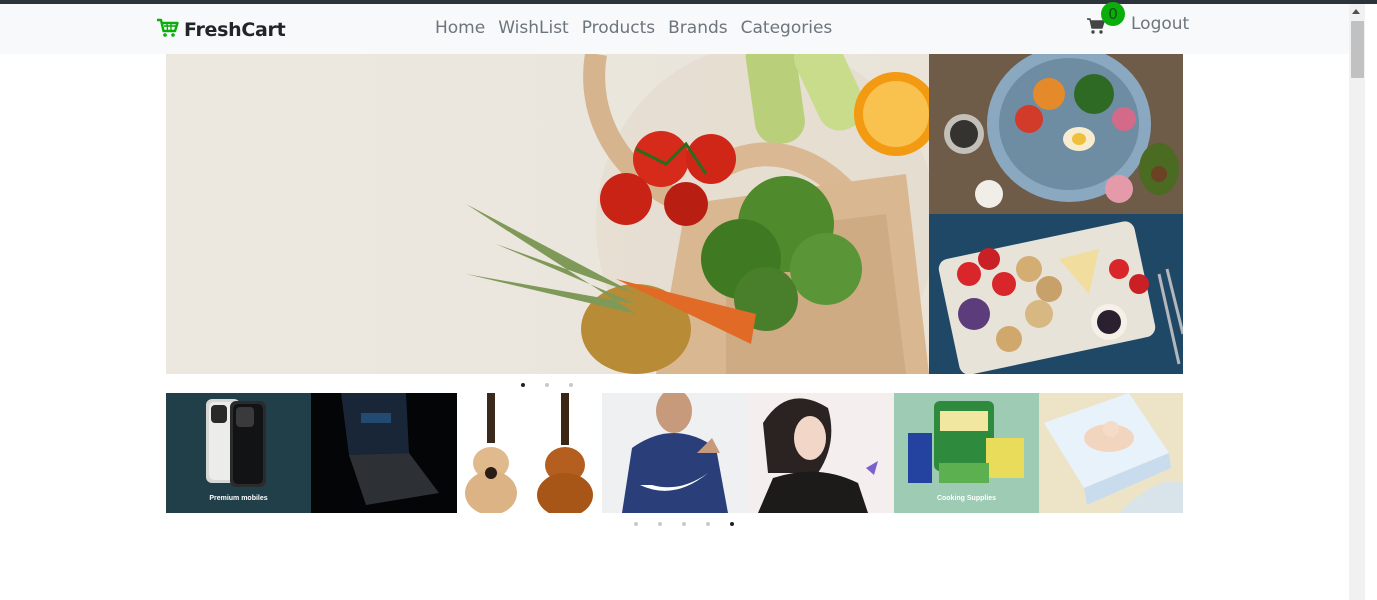 Image resolution: width=1377 pixels, height=600 pixels. I want to click on nav-link-wishlist: WishList, so click(533, 28).